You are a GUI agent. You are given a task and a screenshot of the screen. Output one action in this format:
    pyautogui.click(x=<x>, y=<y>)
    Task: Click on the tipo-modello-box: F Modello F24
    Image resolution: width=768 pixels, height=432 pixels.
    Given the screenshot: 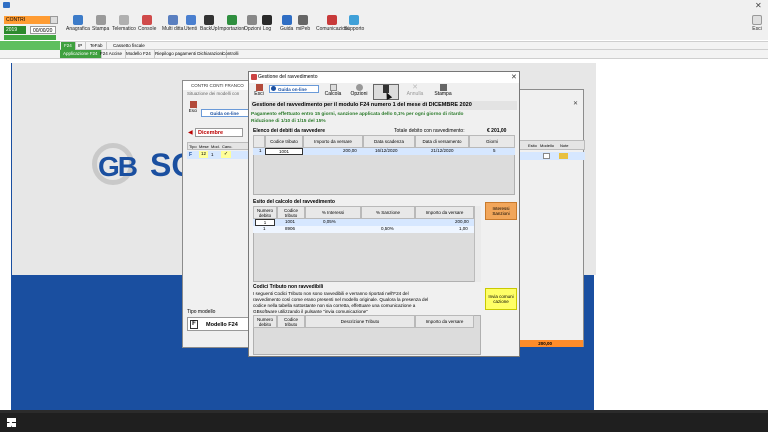 What is the action you would take?
    pyautogui.click(x=220, y=324)
    